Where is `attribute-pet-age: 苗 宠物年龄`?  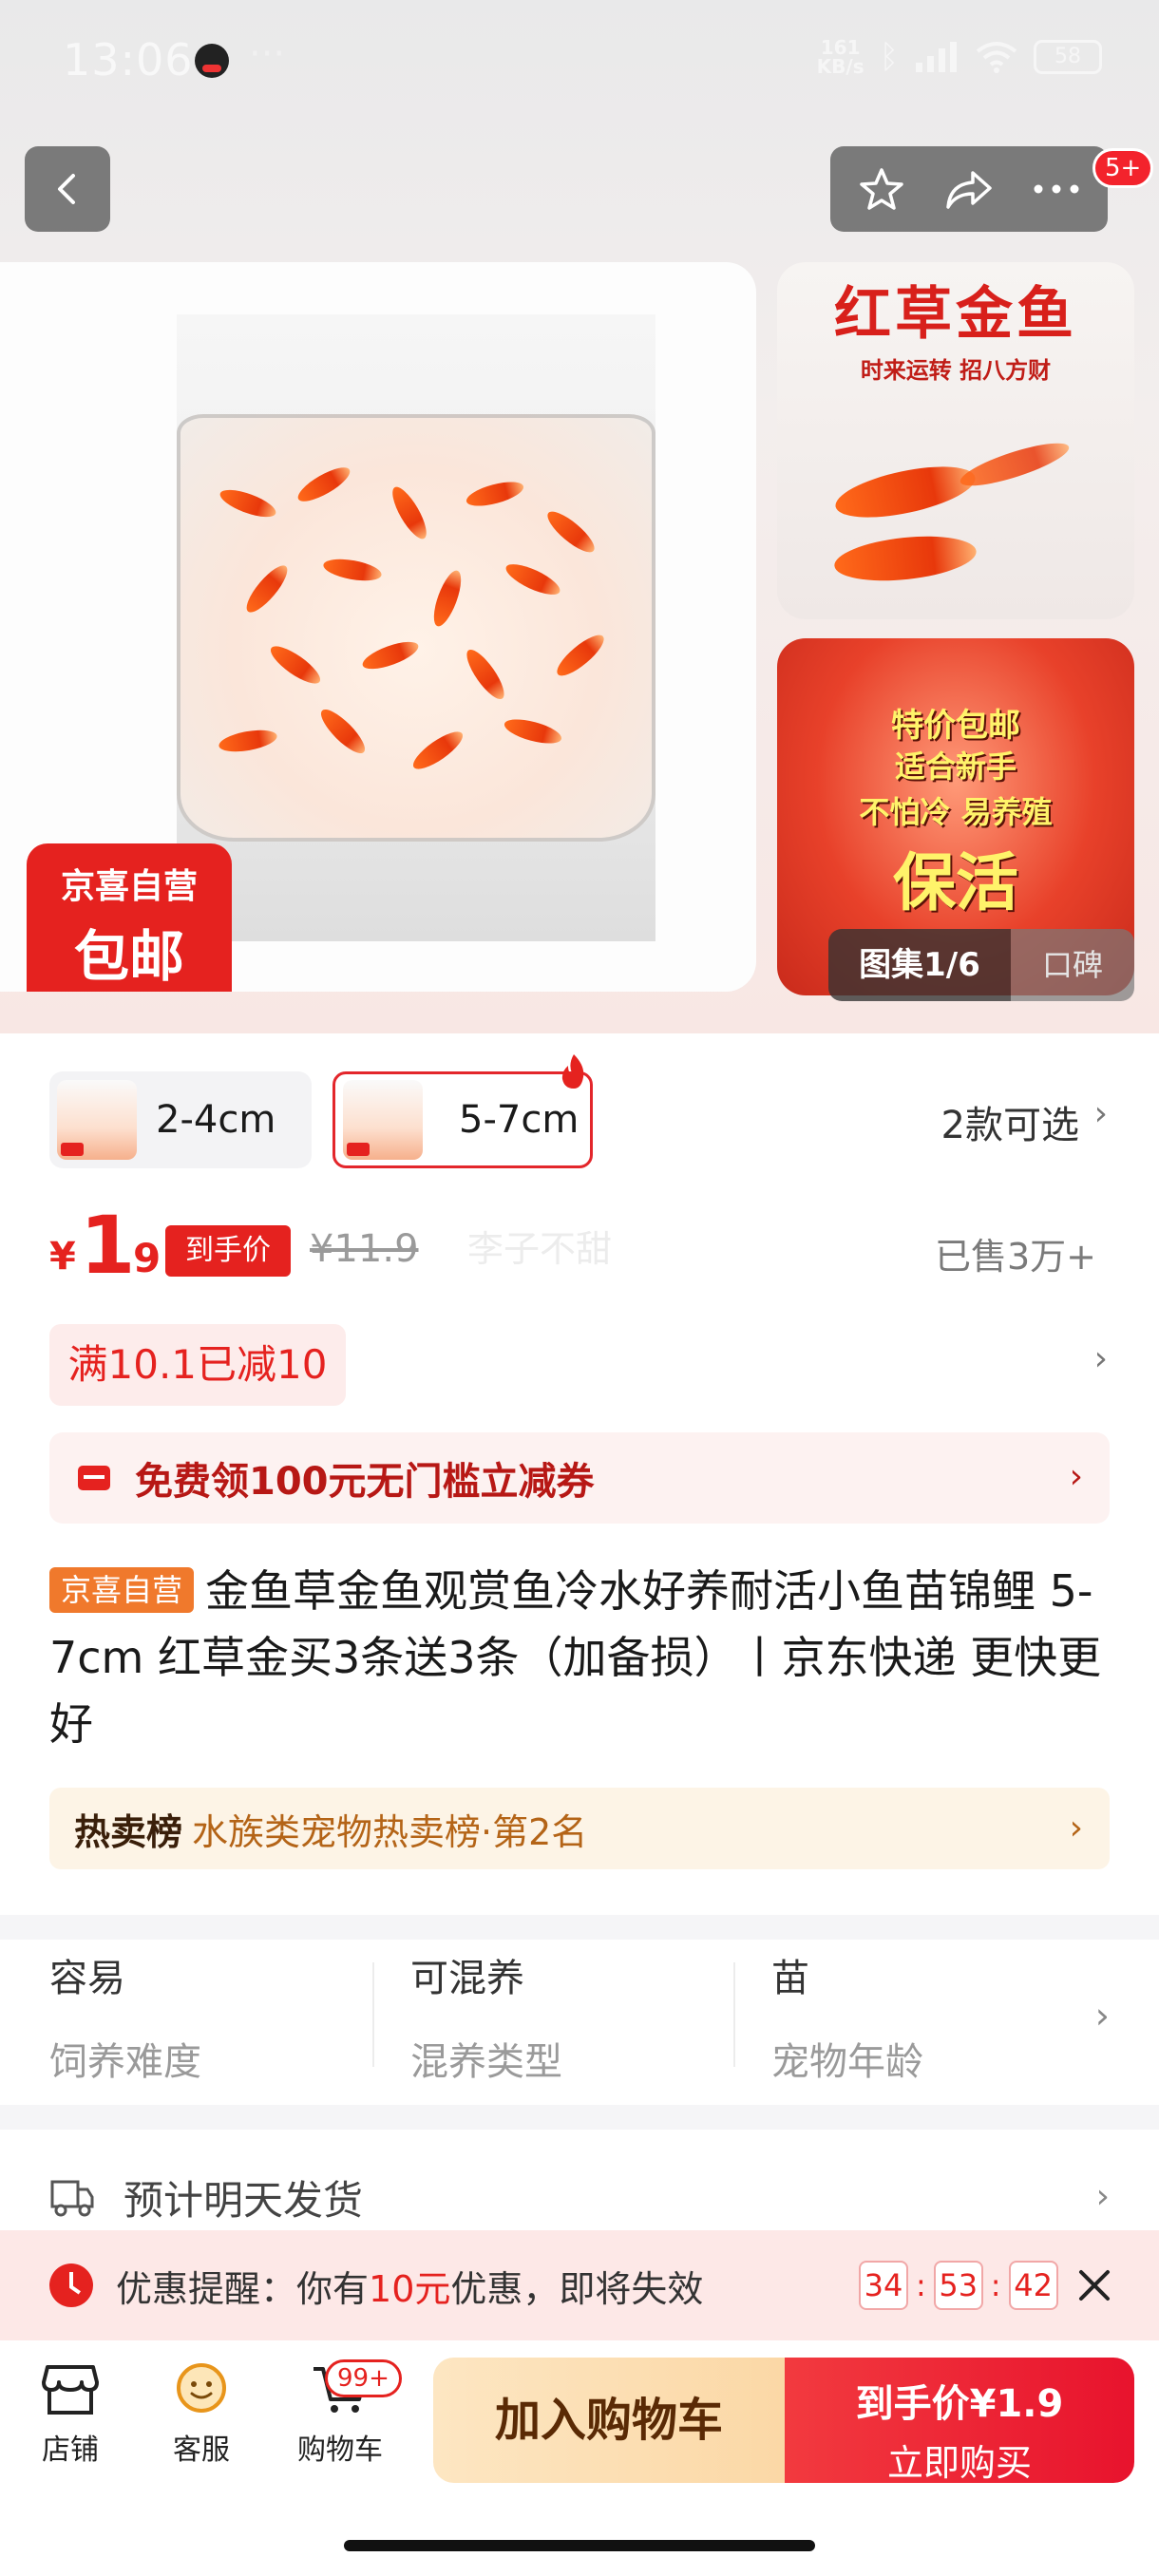 attribute-pet-age: 苗 宠物年龄 is located at coordinates (932, 2016).